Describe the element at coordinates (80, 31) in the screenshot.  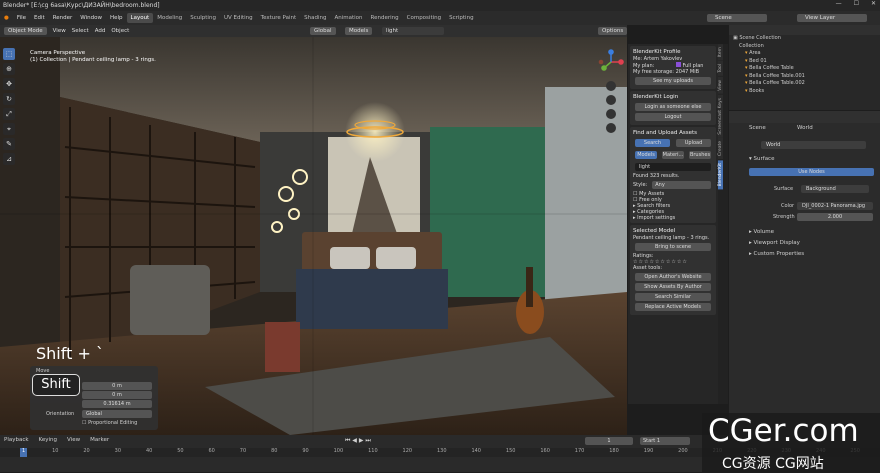
I see `menu-select: Select` at that location.